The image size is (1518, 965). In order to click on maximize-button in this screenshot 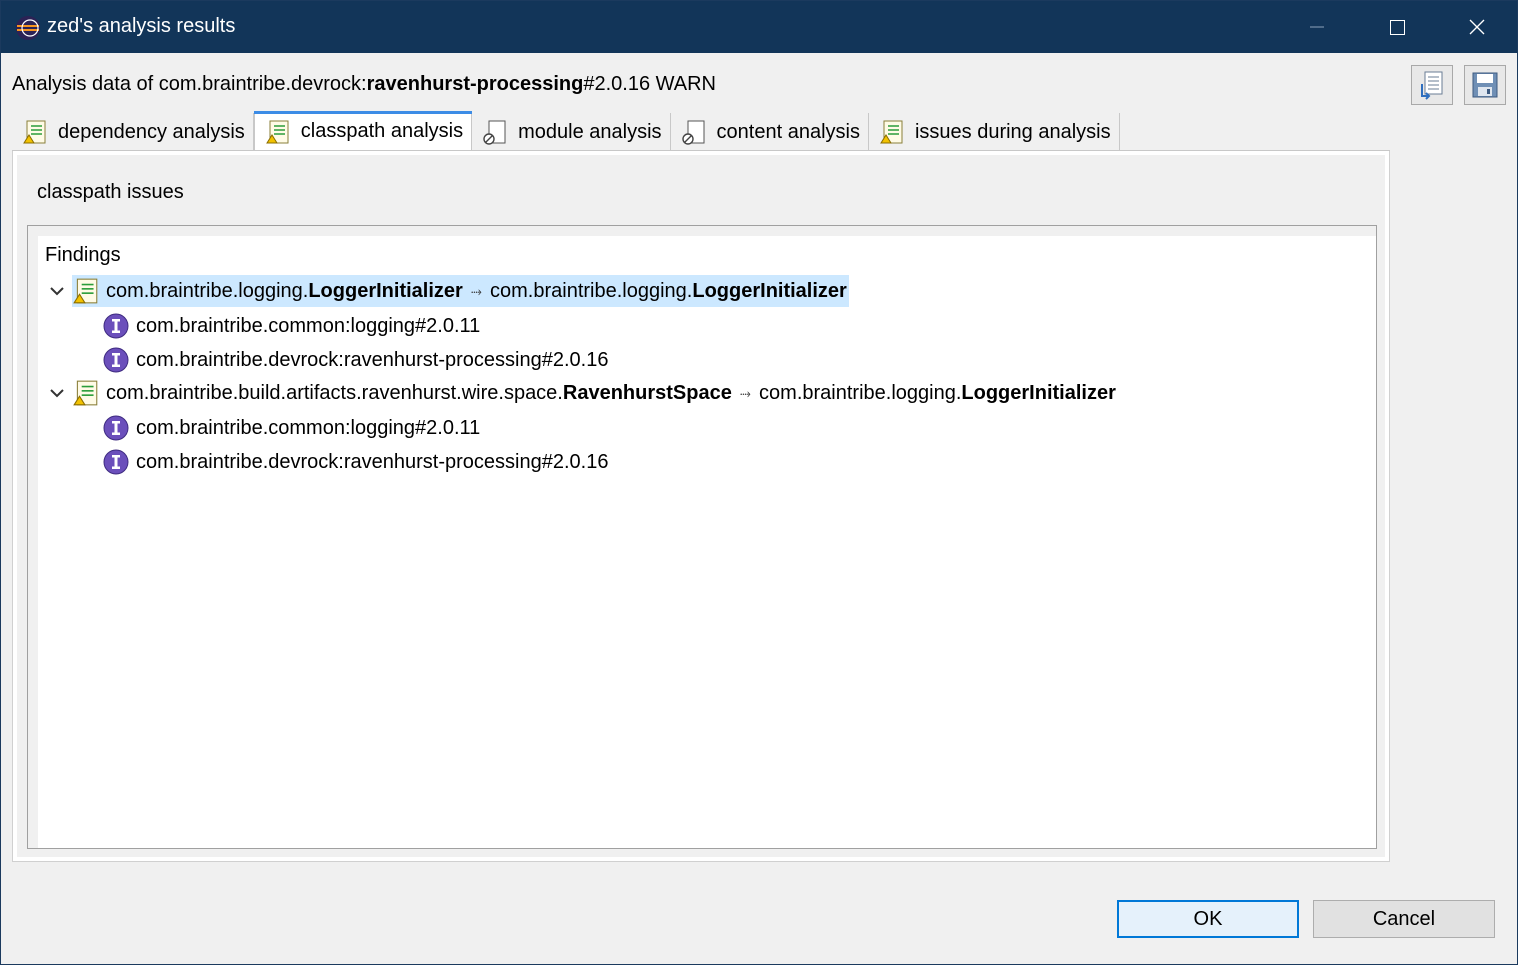, I will do `click(1397, 27)`.